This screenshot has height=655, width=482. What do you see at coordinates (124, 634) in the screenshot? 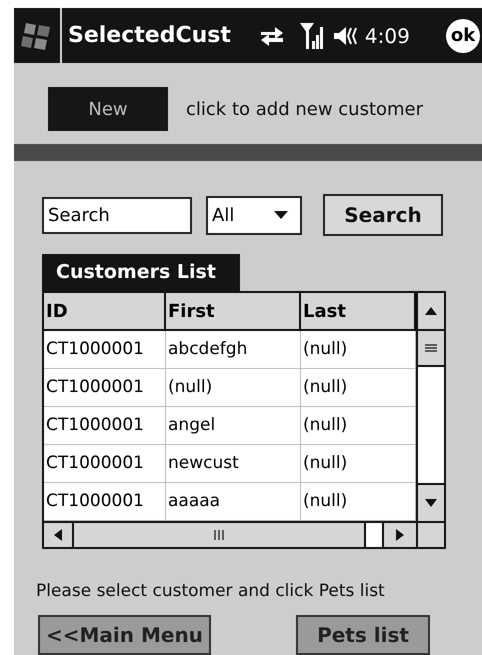
I see `main-menu-button: <<Main Menu` at bounding box center [124, 634].